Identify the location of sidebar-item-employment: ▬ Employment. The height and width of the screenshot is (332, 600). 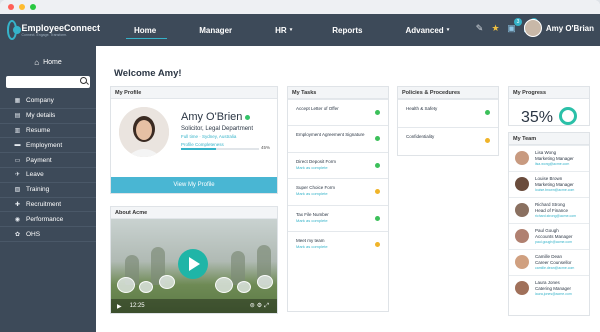
(48, 146).